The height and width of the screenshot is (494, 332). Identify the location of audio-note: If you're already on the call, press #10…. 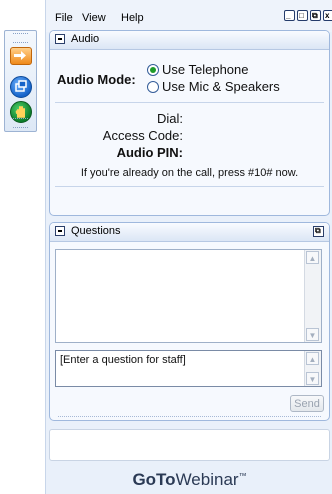
(189, 173).